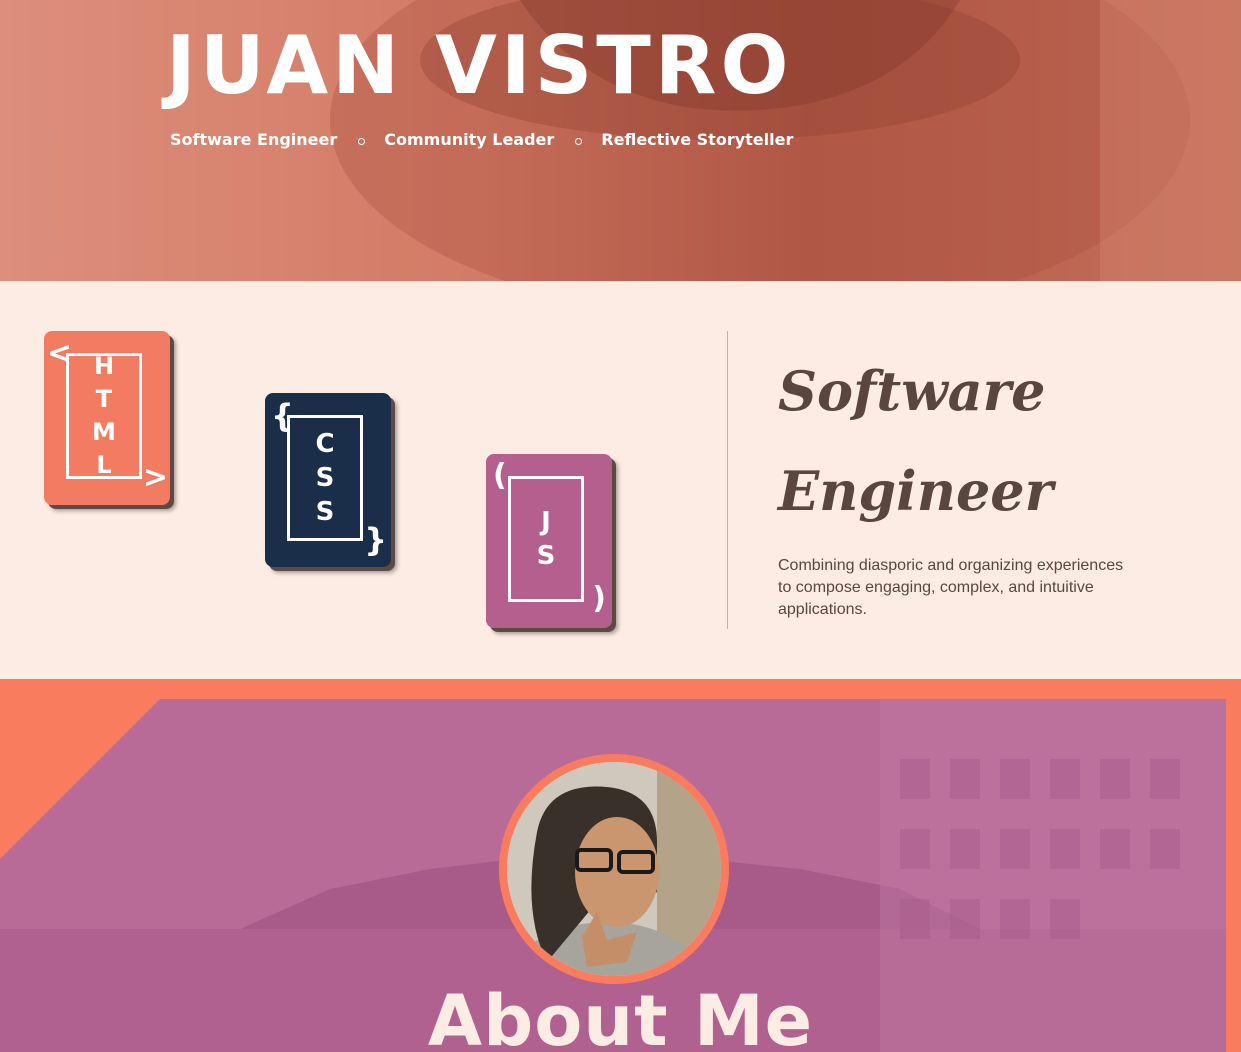 This screenshot has height=1052, width=1241. I want to click on css-card-label: C S S, so click(325, 478).